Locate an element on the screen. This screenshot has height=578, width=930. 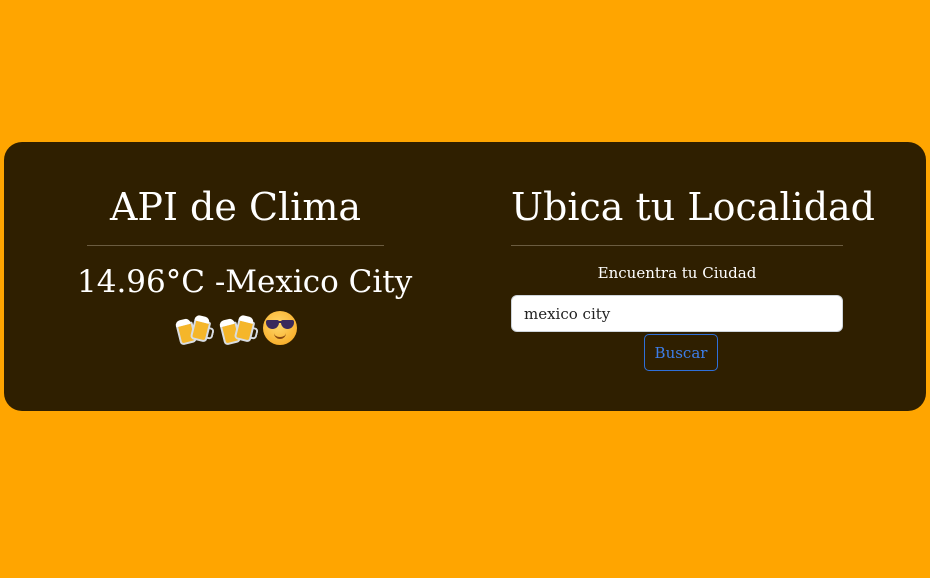
search-title: Ubica tu Localidad is located at coordinates (693, 207).